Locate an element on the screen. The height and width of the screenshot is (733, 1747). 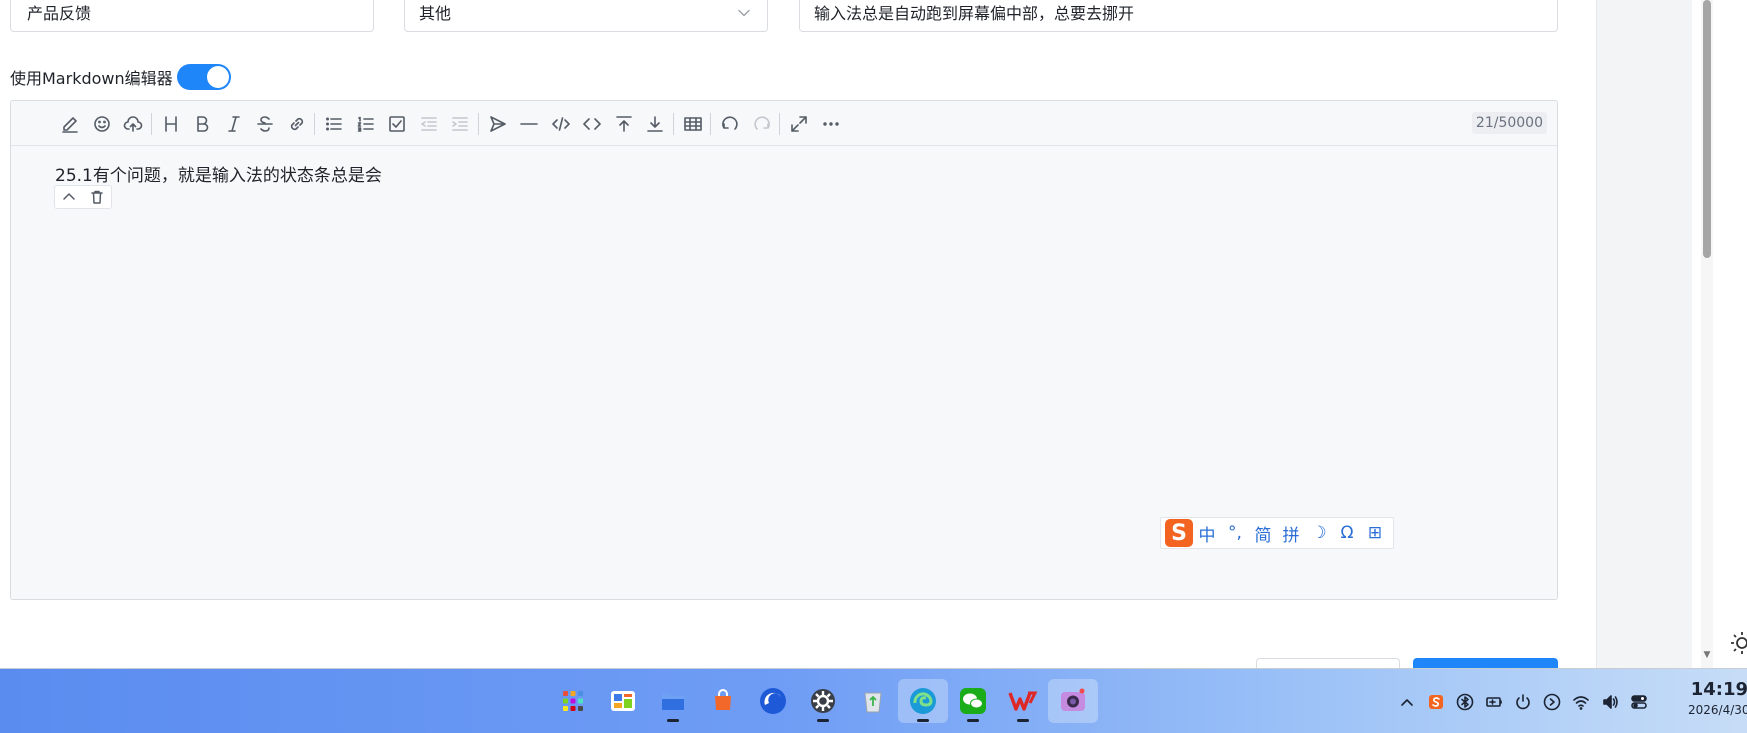
quote-icon is located at coordinates (498, 124).